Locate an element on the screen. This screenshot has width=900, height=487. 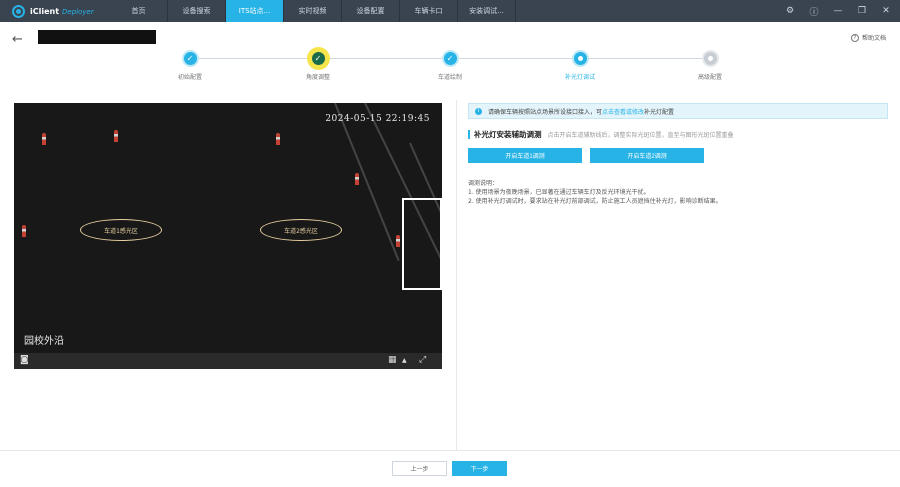
step-advanced-config: 高级配置 is located at coordinates (710, 65).